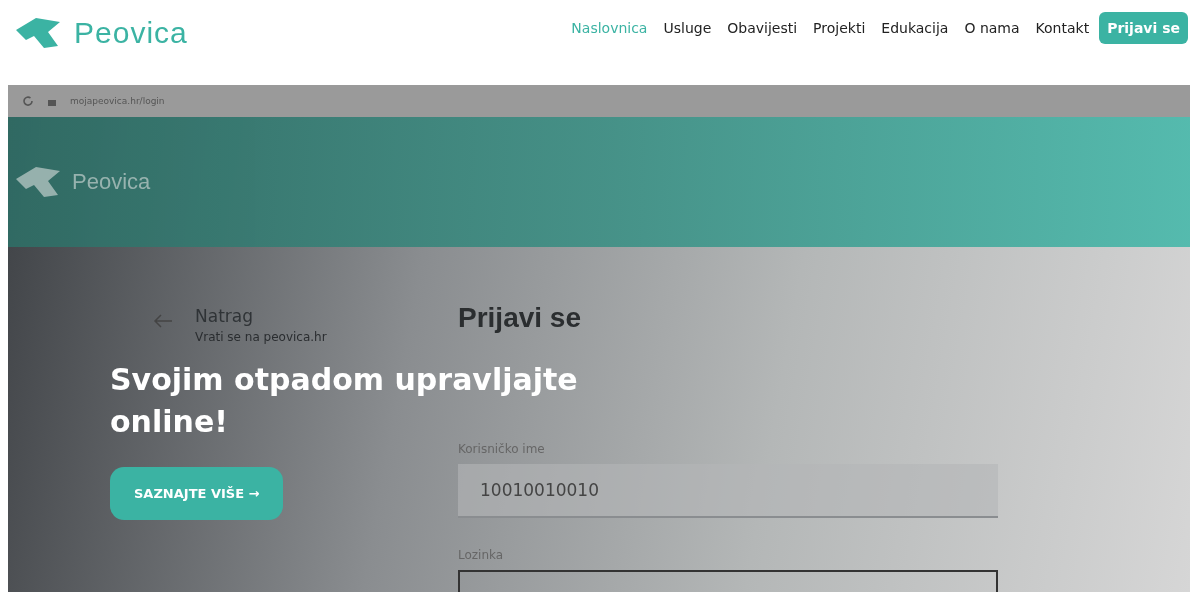  I want to click on nav-link: Obavijesti, so click(762, 28).